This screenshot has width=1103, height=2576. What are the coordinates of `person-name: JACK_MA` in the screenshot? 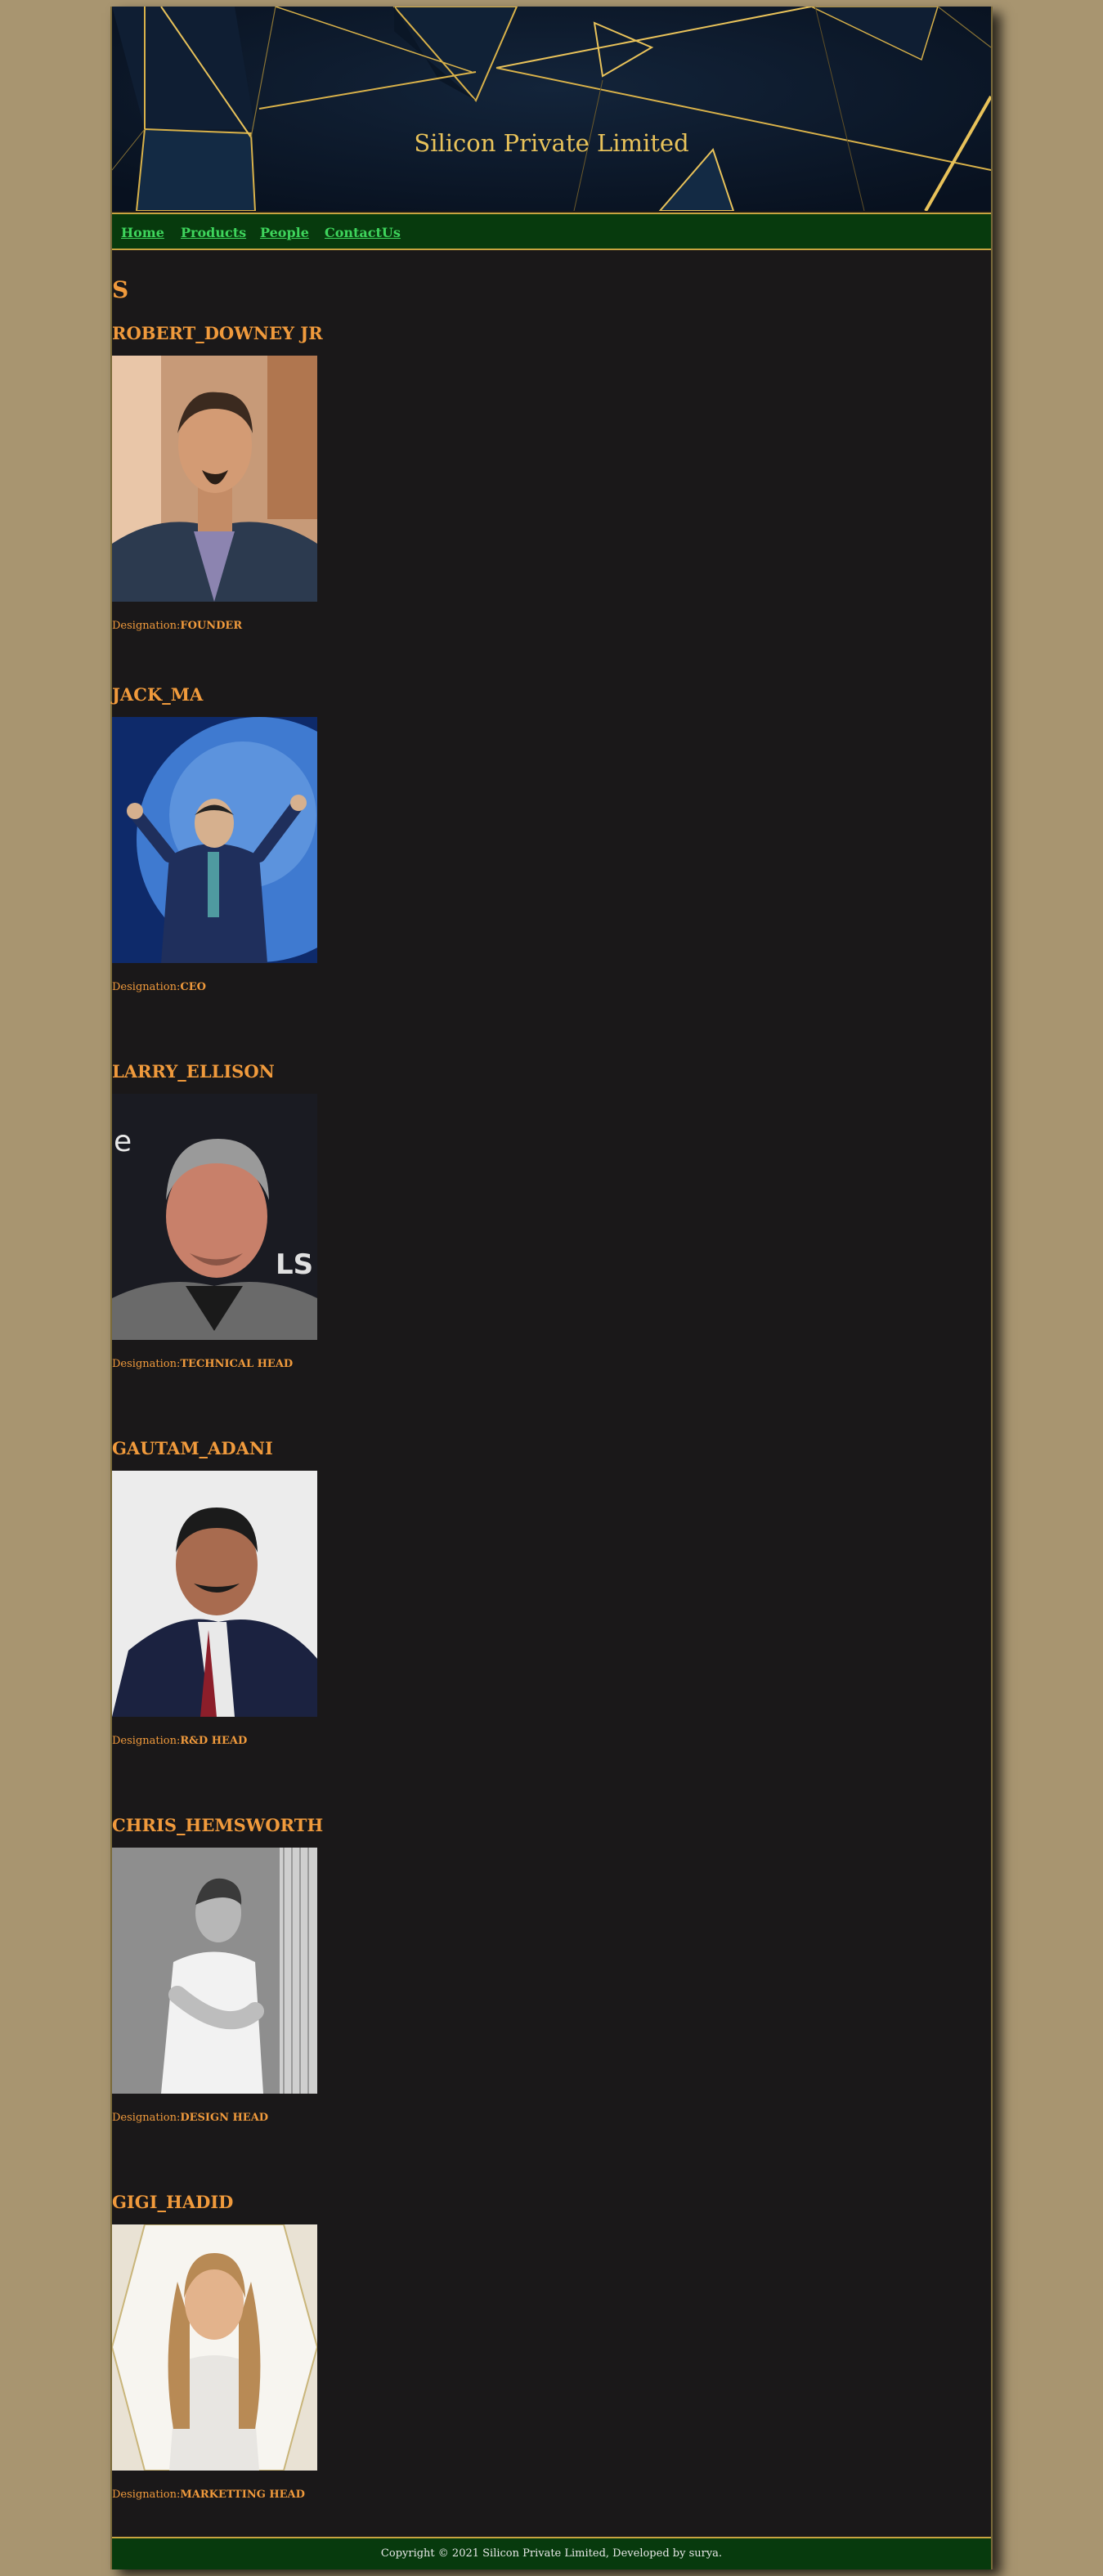 It's located at (158, 694).